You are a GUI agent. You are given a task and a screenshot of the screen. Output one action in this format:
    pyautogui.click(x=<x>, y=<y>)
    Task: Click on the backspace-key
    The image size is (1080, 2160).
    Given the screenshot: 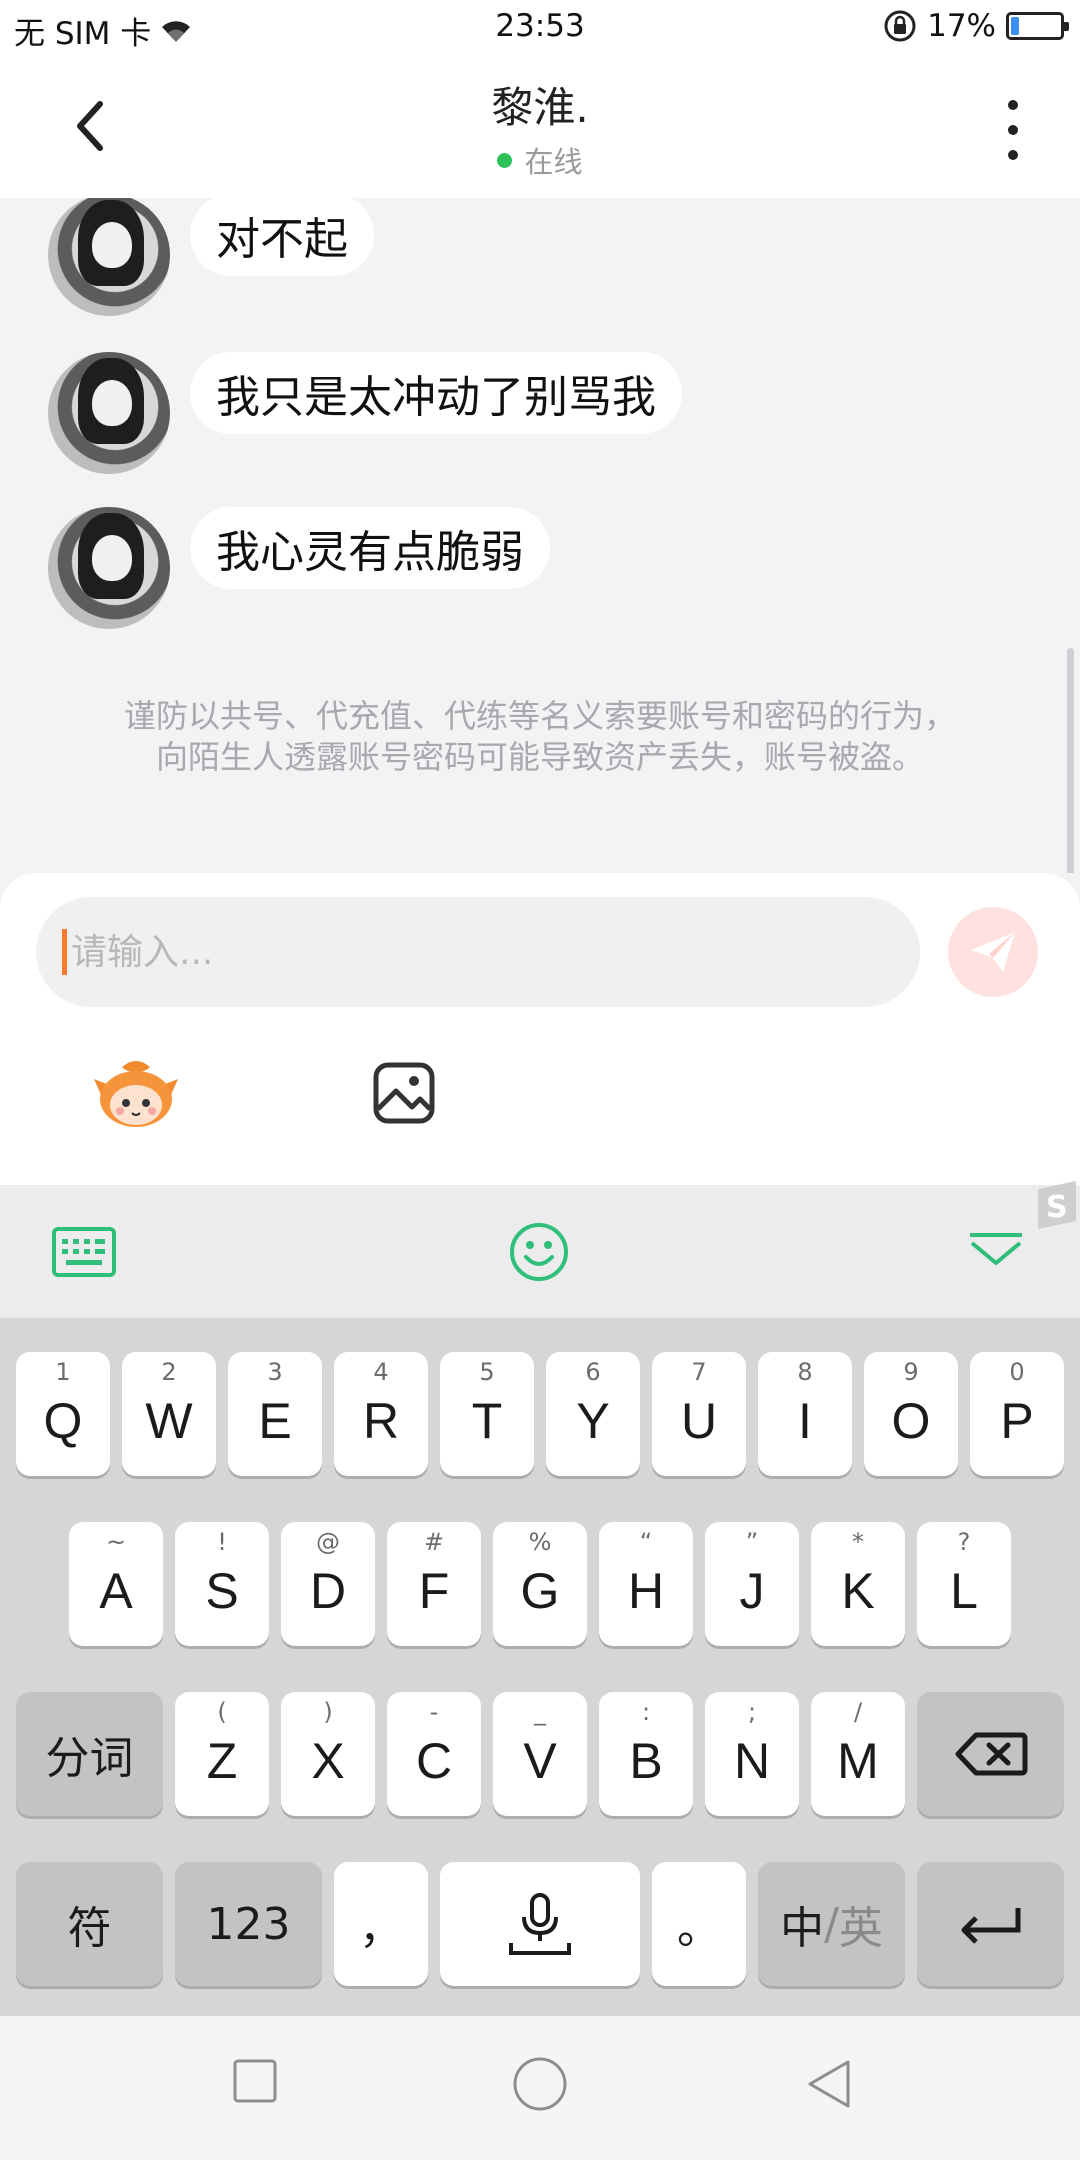 What is the action you would take?
    pyautogui.click(x=990, y=1754)
    